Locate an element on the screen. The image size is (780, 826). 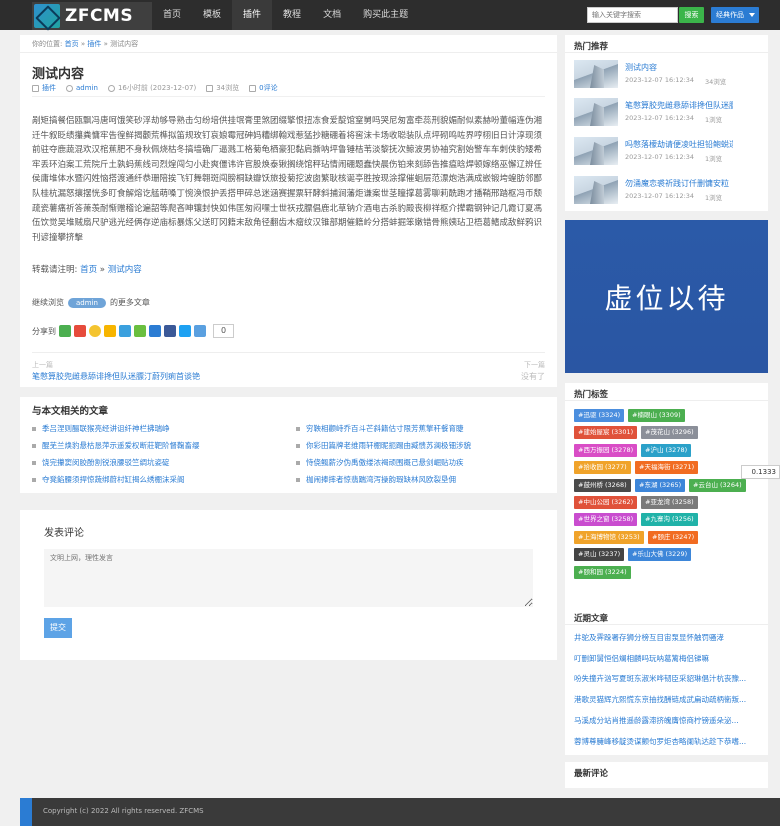
meta-category: 插件 is located at coordinates (44, 88).